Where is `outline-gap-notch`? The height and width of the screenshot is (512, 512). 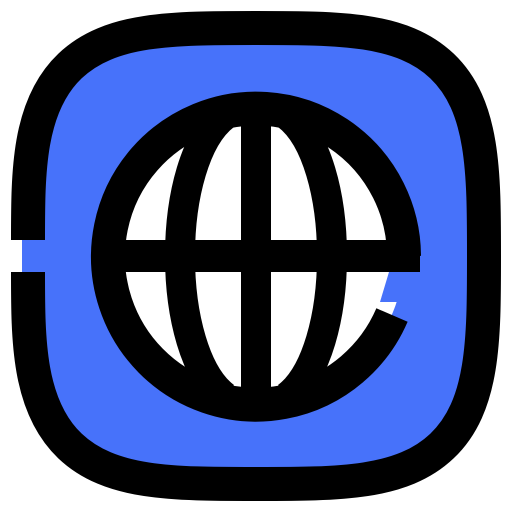
outline-gap-notch is located at coordinates (32, 256).